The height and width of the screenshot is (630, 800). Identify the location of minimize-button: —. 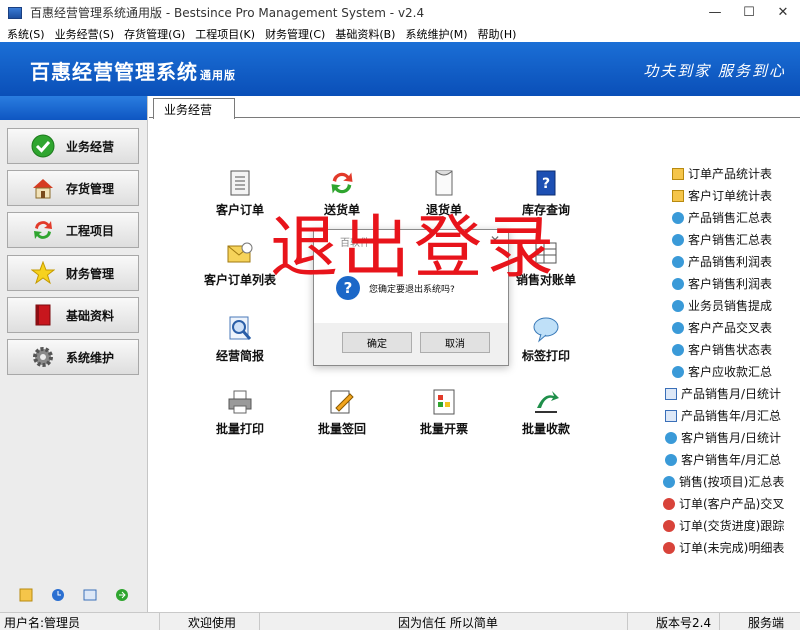
(715, 12).